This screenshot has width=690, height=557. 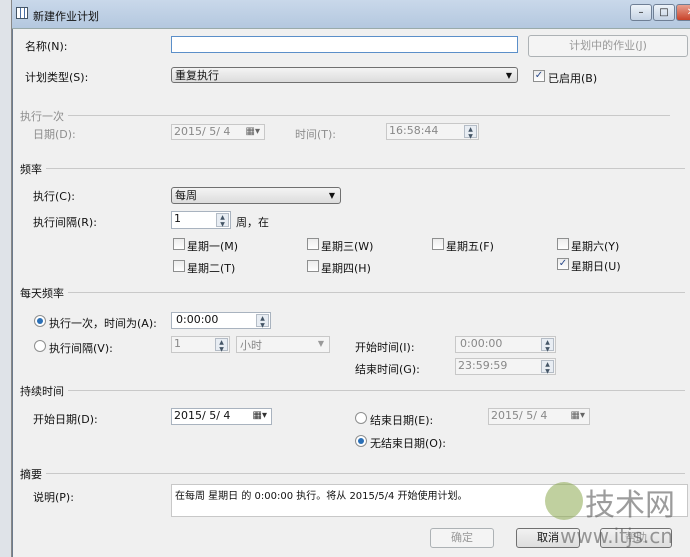 I want to click on start-date-label: 开始日期(D):, so click(x=65, y=419).